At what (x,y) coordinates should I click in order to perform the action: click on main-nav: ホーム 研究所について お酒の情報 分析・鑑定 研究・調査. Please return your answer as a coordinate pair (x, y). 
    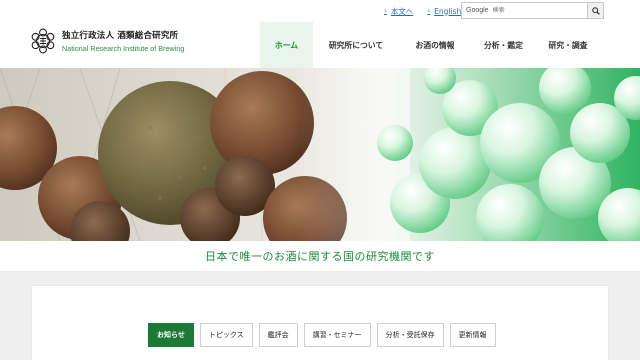
    Looking at the image, I should click on (430, 45).